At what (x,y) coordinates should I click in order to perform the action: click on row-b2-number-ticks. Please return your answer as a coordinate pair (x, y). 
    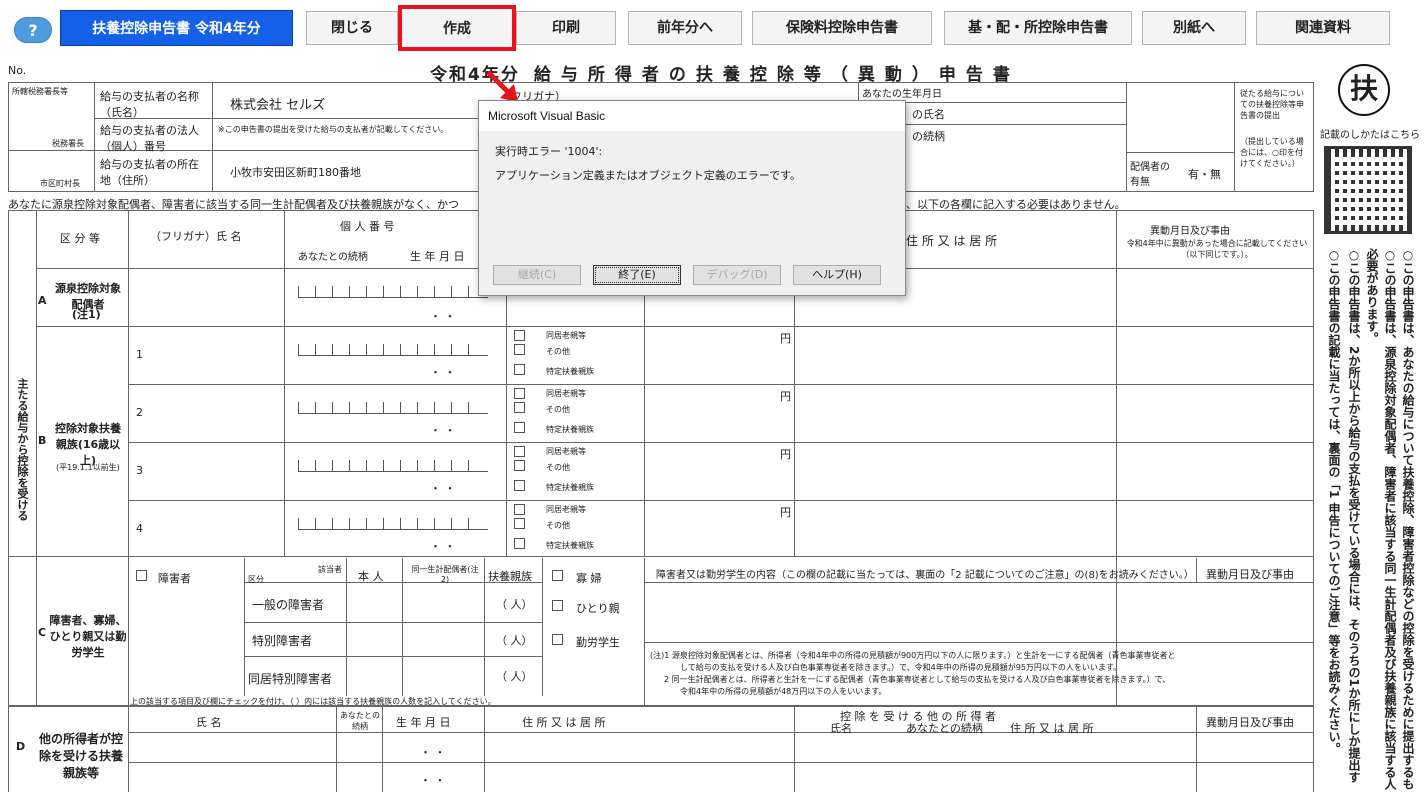
    Looking at the image, I should click on (393, 408).